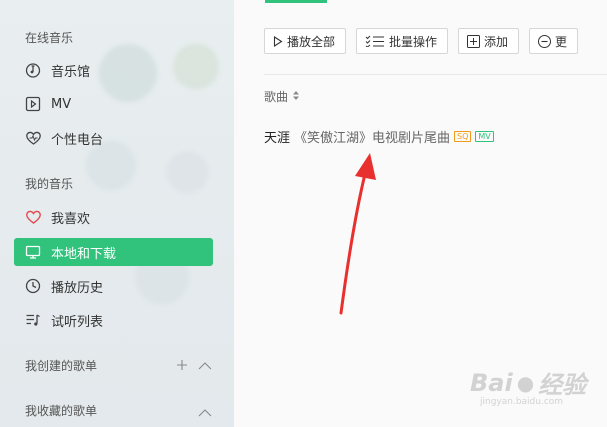  What do you see at coordinates (71, 72) in the screenshot?
I see `sidebar-item-label: 音乐馆` at bounding box center [71, 72].